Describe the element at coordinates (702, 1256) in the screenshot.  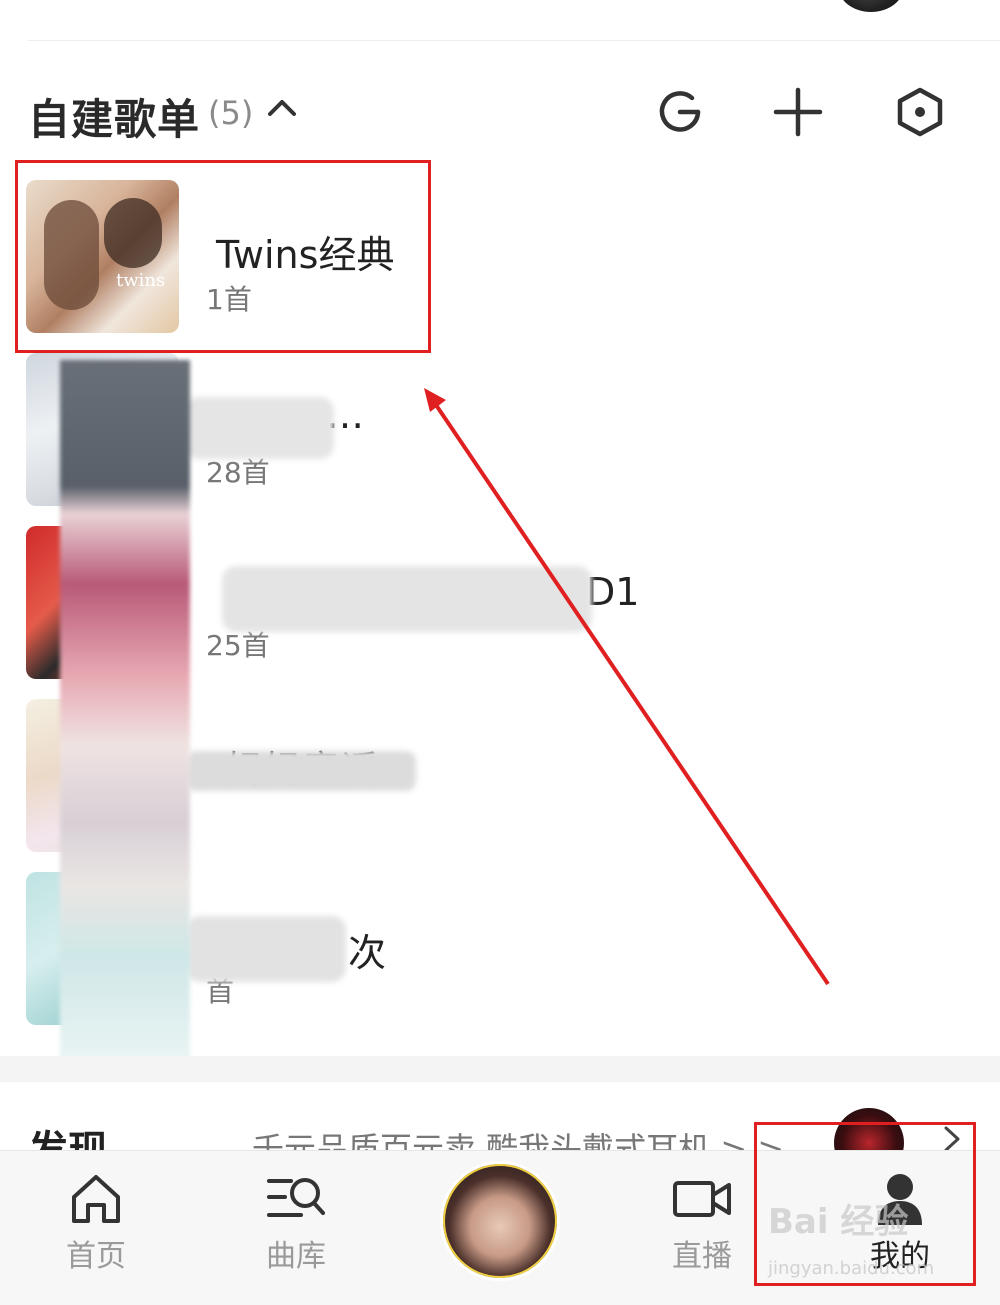
I see `nav-live-label: 直播` at that location.